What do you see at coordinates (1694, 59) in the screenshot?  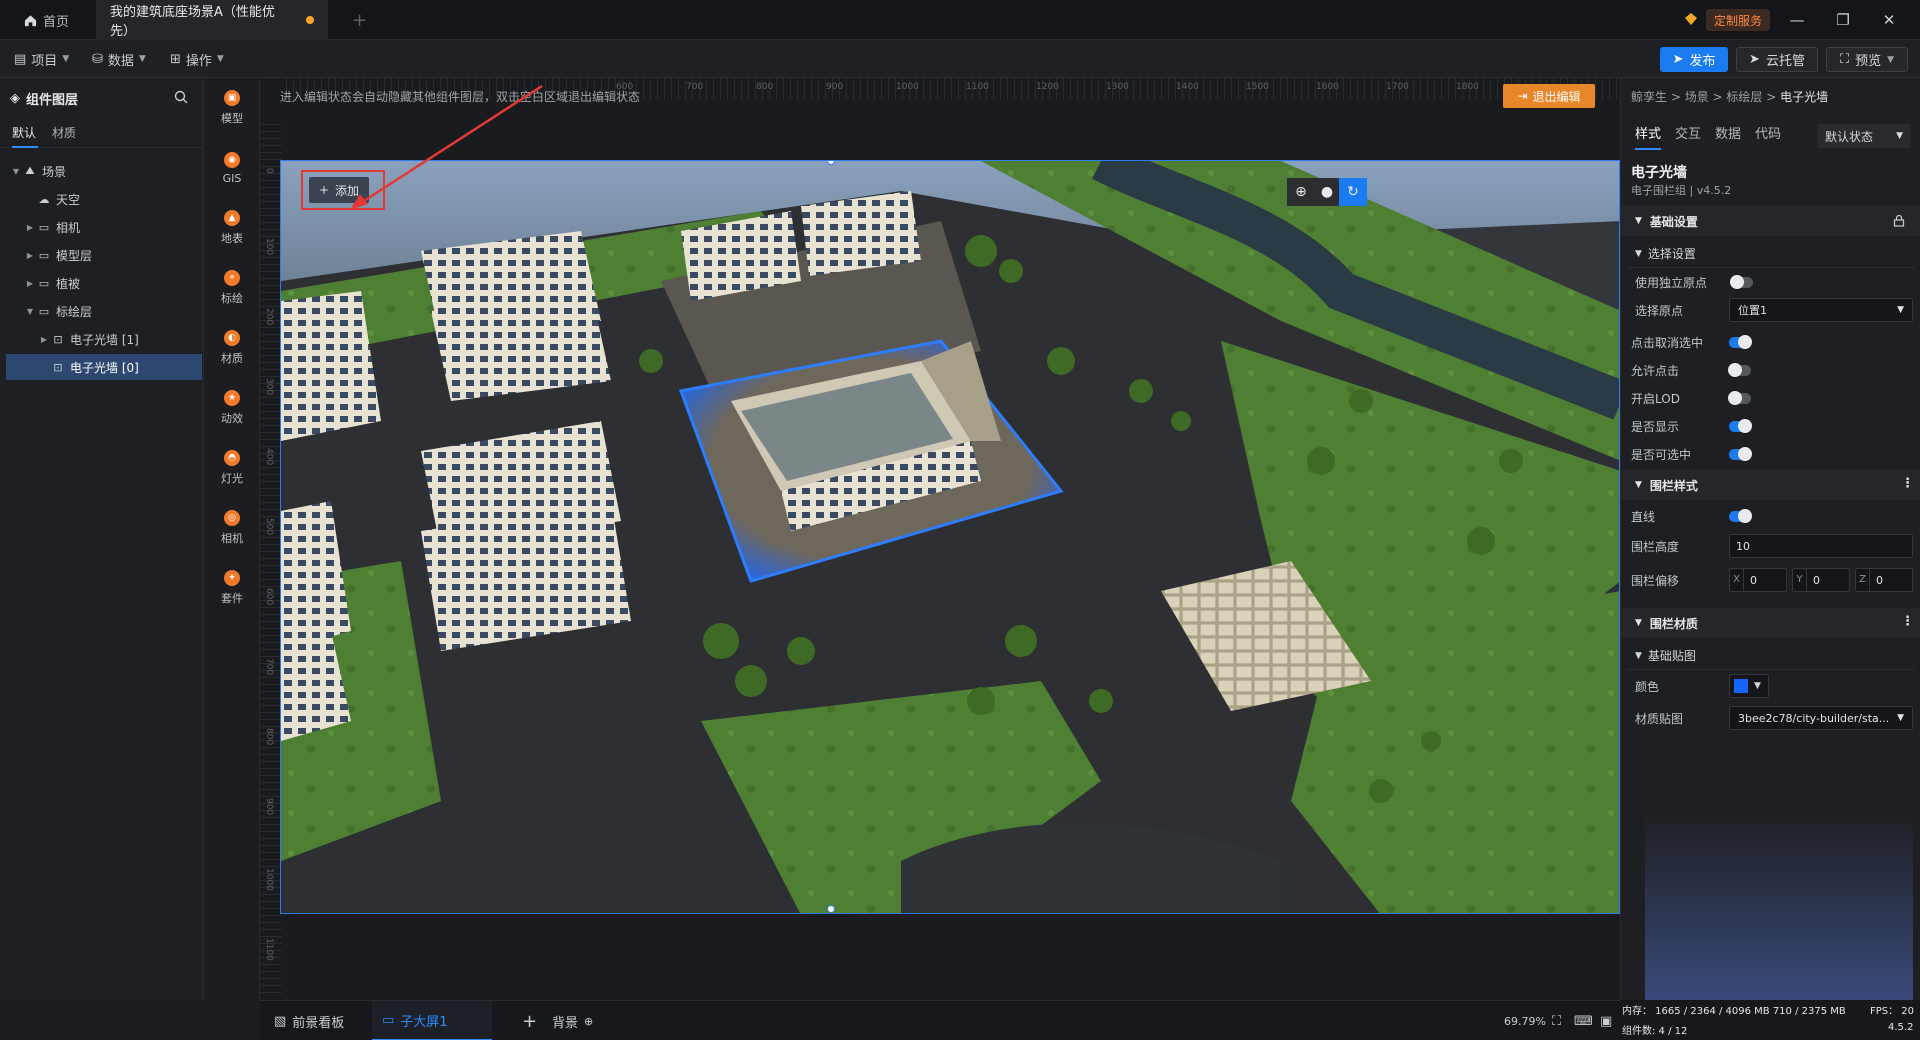 I see `publish-button: ➤ 发布` at bounding box center [1694, 59].